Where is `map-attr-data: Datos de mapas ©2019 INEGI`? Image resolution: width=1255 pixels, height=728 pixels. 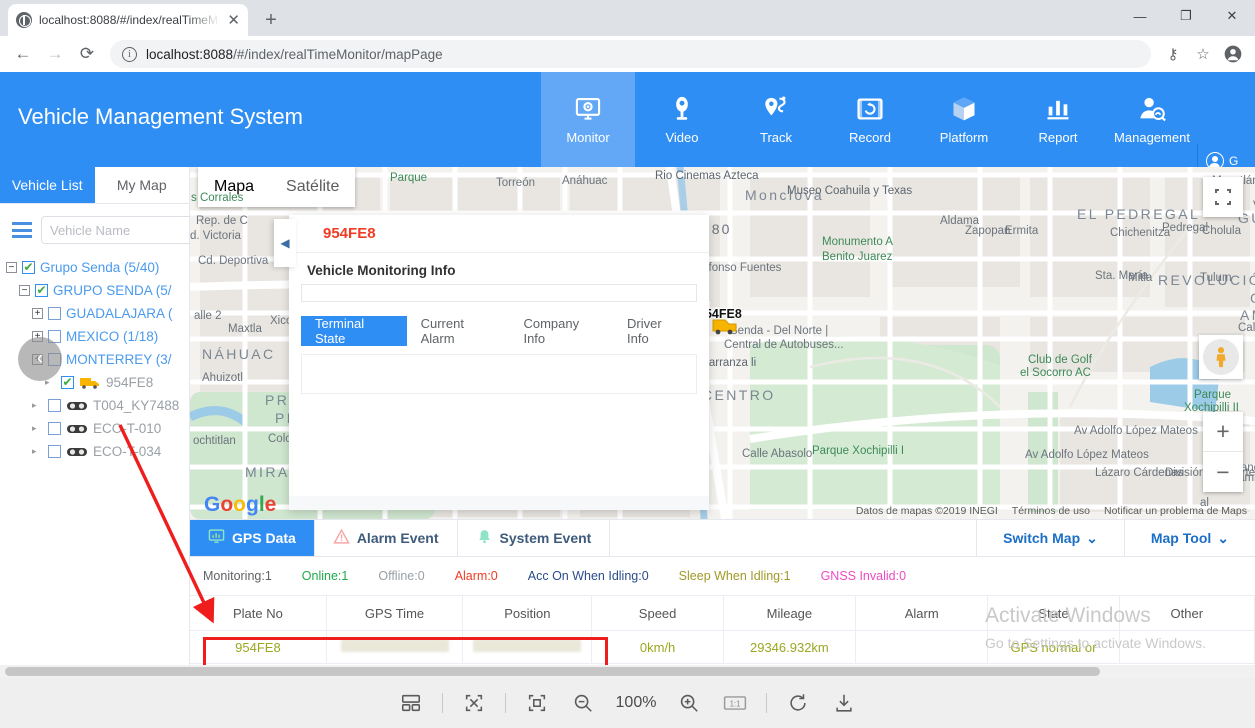
map-attr-data: Datos de mapas ©2019 INEGI is located at coordinates (926, 511).